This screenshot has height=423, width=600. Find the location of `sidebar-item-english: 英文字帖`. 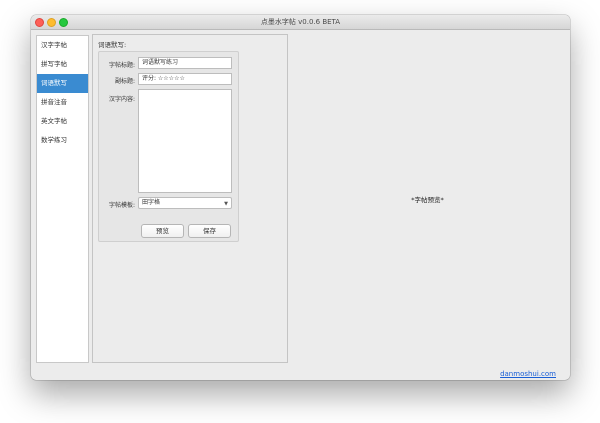

sidebar-item-english: 英文字帖 is located at coordinates (62, 121).